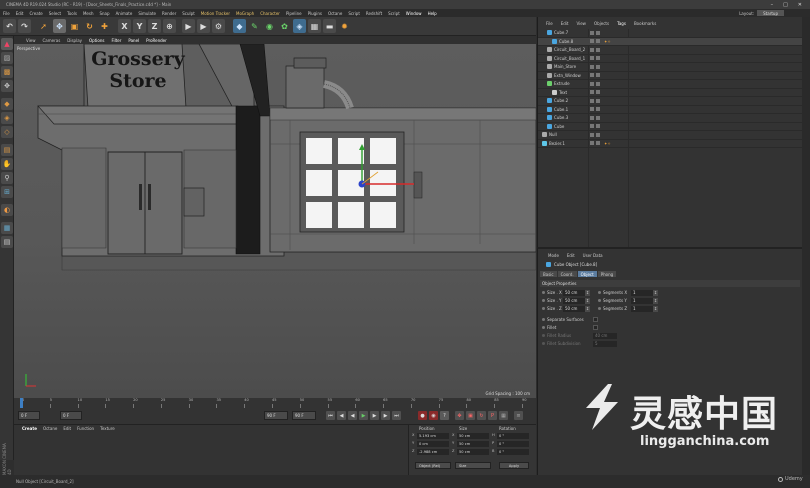  What do you see at coordinates (433, 465) in the screenshot?
I see `coordinate-mode-select: Object (Rel)` at bounding box center [433, 465].